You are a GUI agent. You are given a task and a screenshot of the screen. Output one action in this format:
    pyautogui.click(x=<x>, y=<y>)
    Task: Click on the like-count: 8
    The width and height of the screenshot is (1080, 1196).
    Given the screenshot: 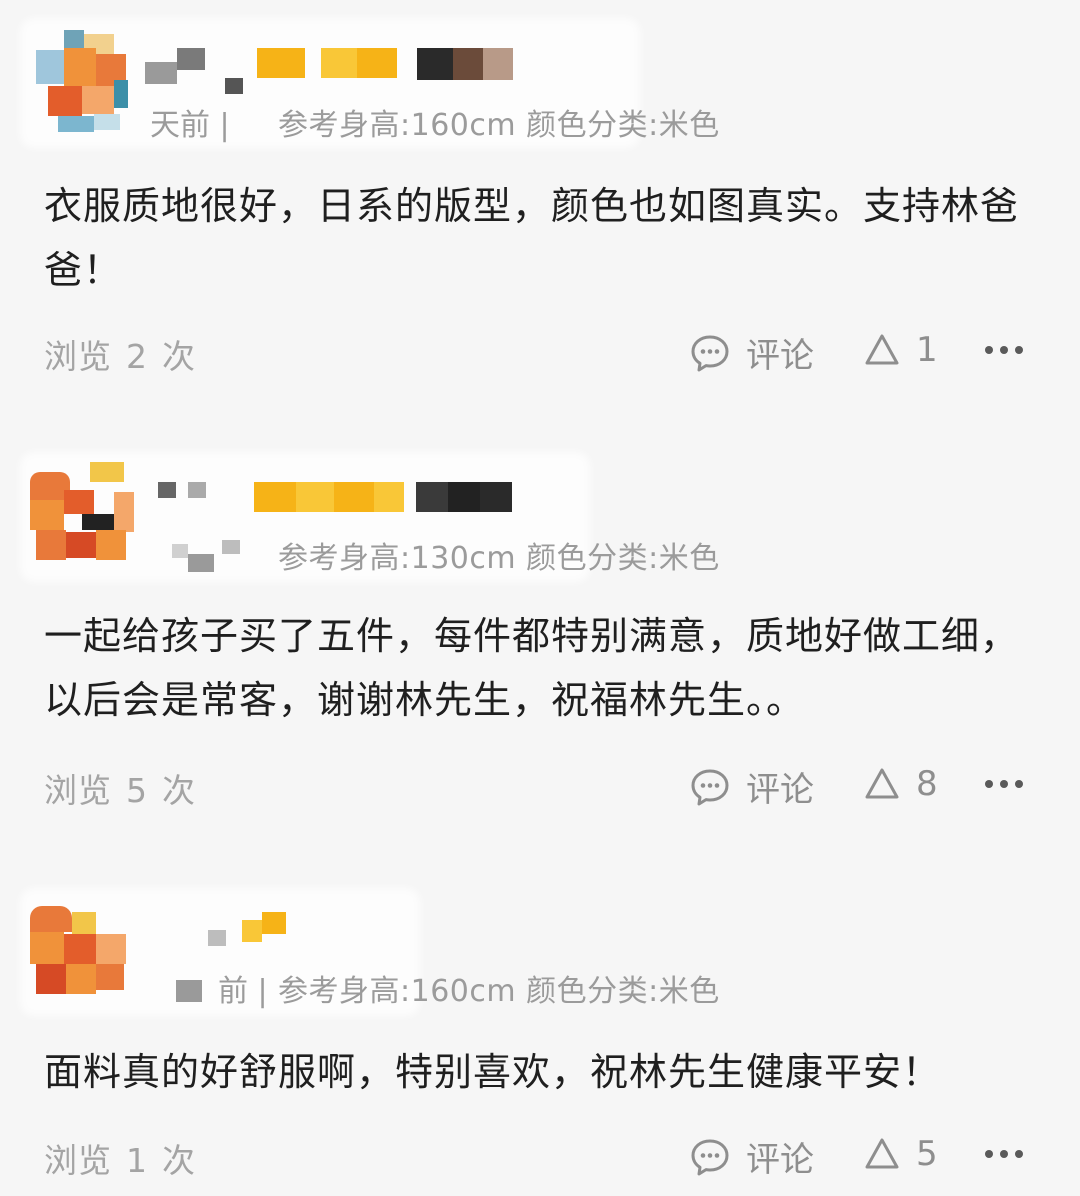 What is the action you would take?
    pyautogui.click(x=927, y=784)
    